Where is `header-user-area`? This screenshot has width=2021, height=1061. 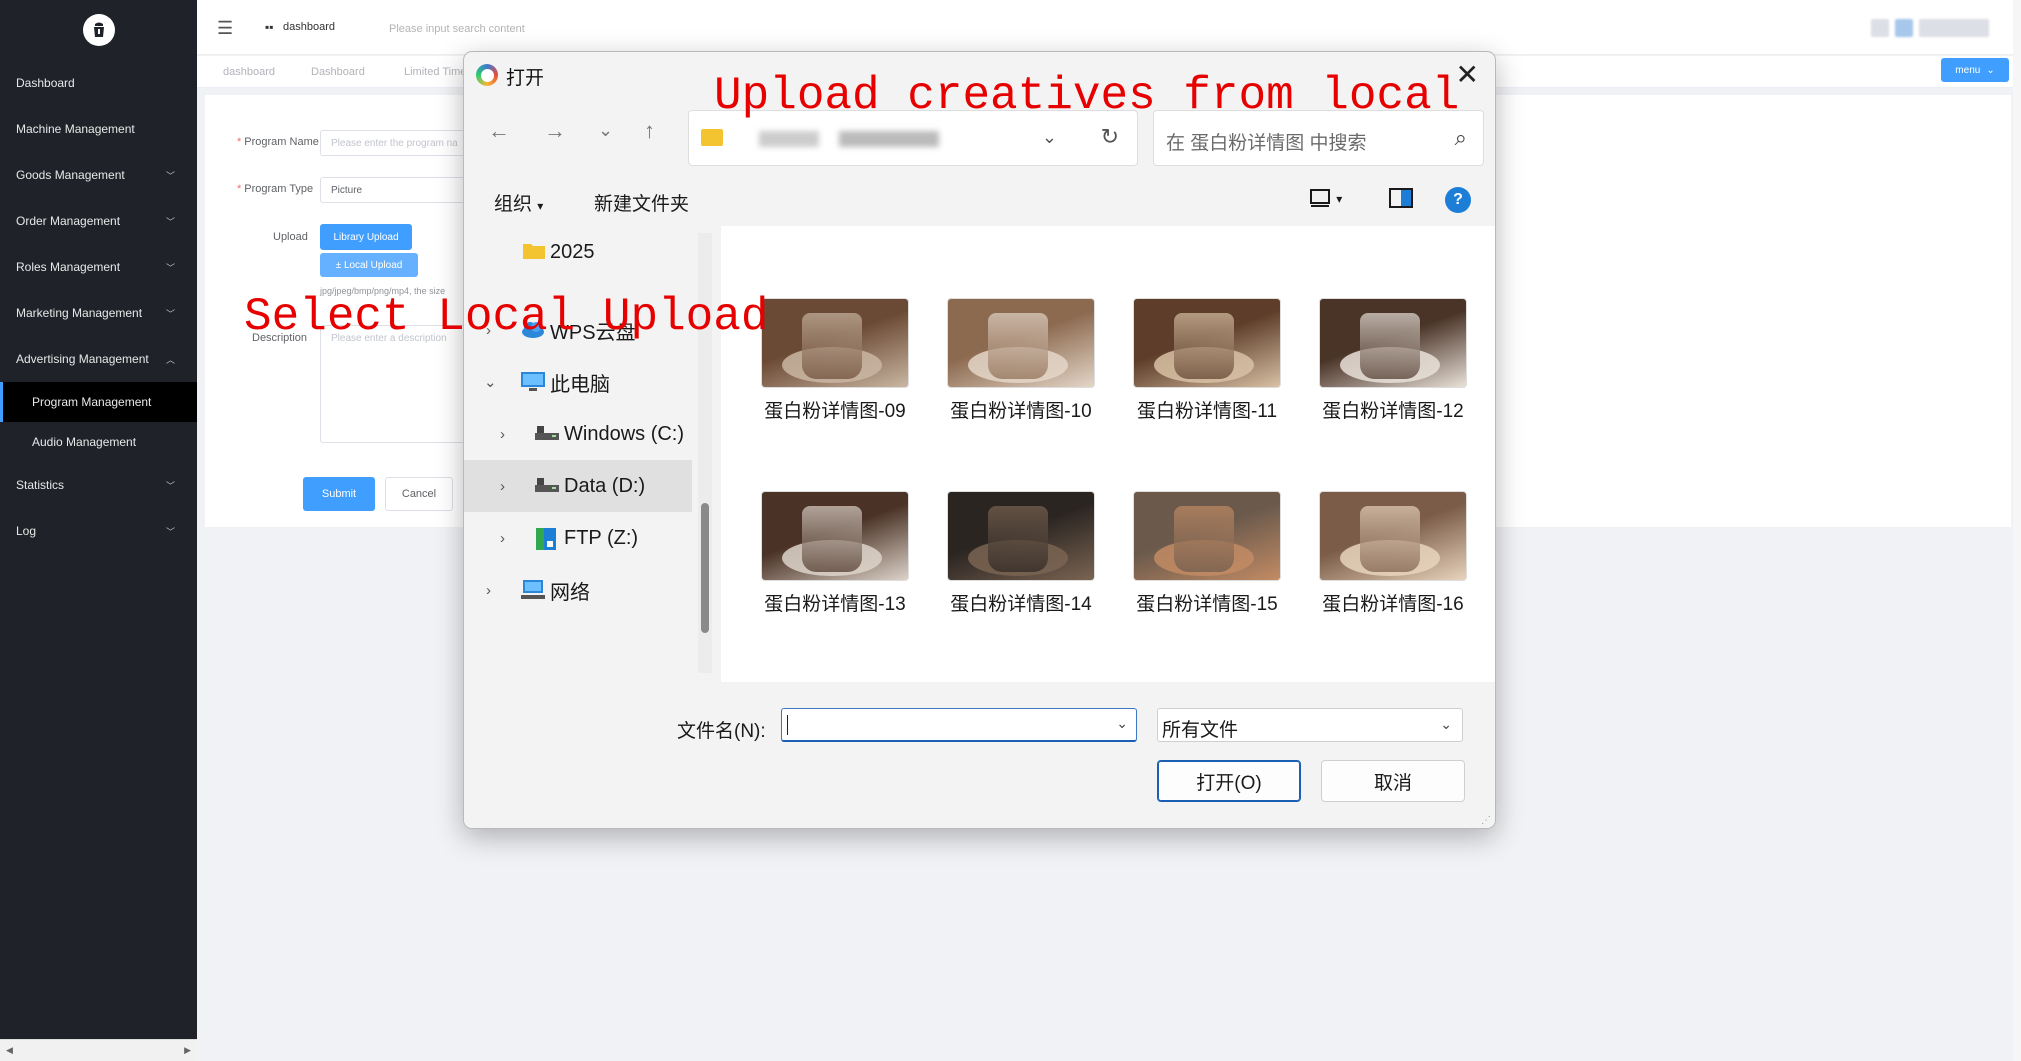
header-user-area is located at coordinates (1930, 28).